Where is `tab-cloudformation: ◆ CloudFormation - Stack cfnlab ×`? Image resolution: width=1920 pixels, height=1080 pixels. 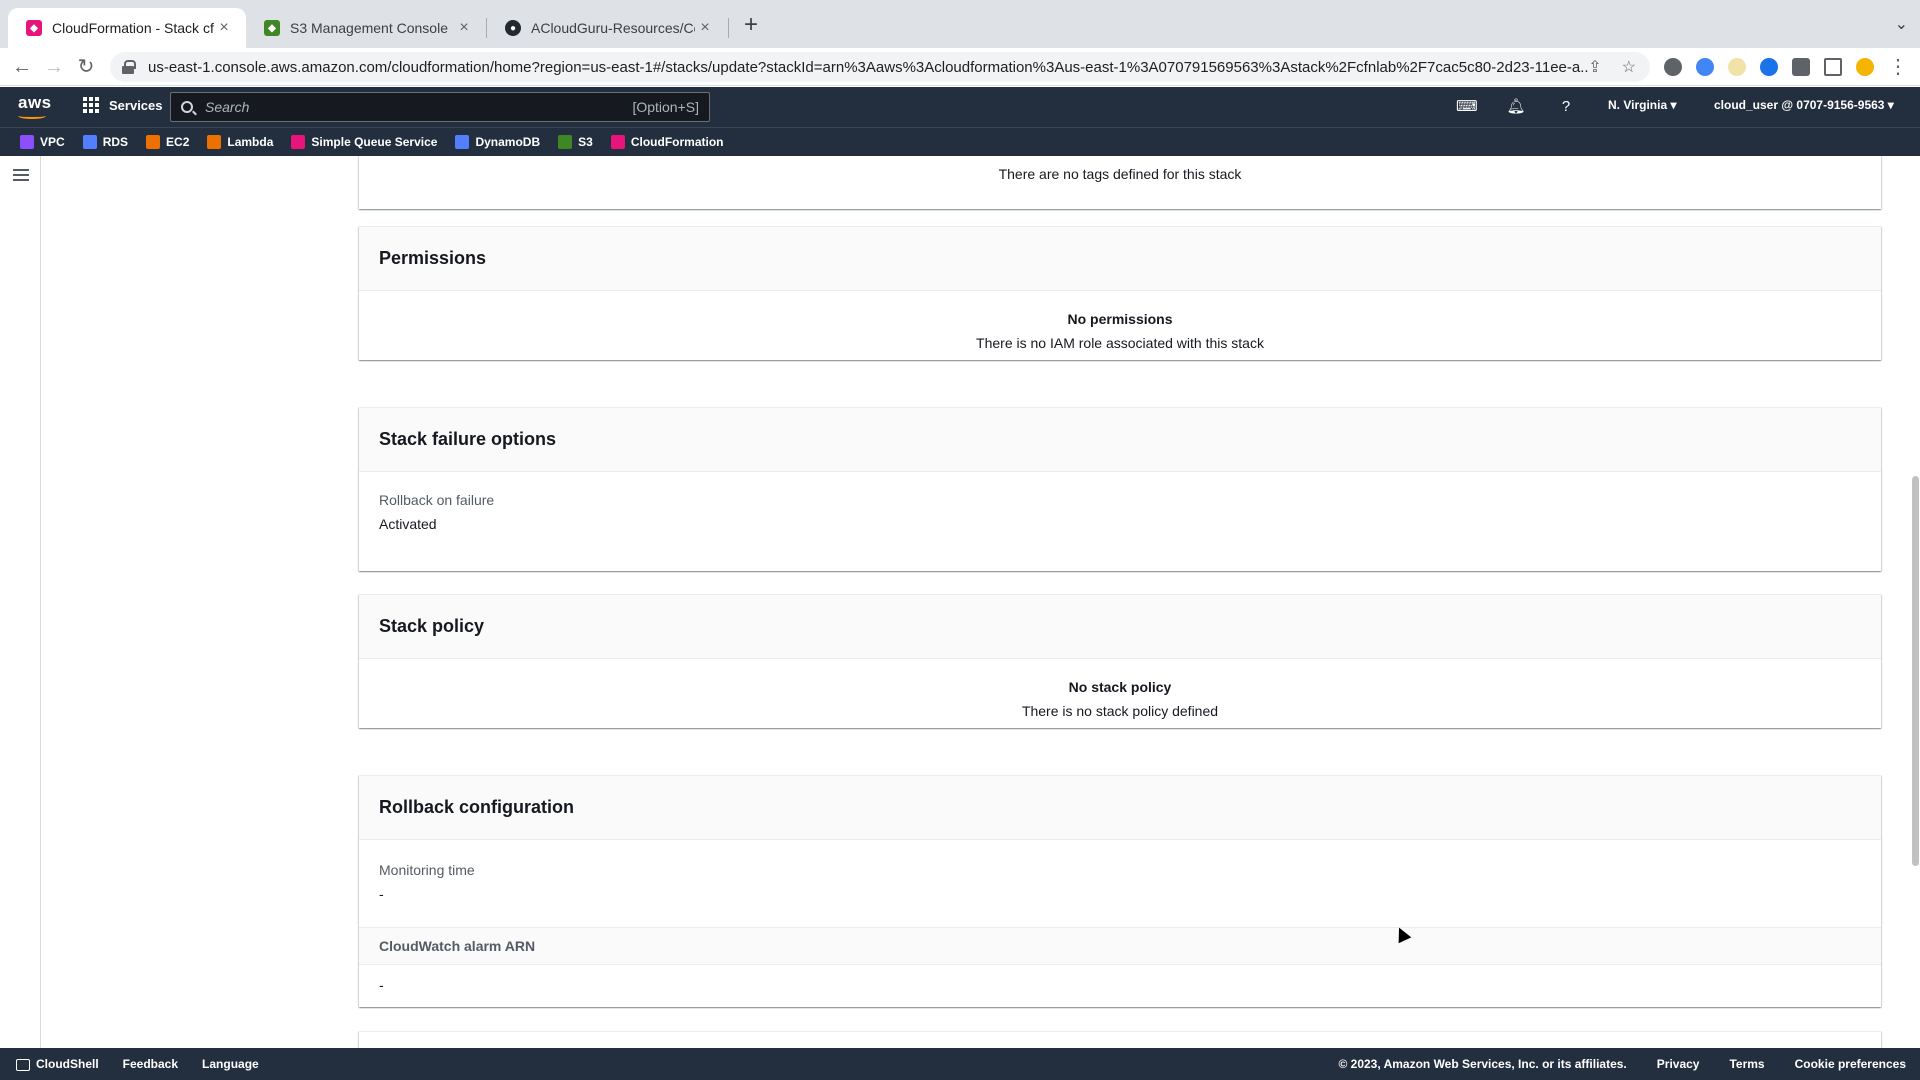
tab-cloudformation: ◆ CloudFormation - Stack cfnlab × is located at coordinates (127, 28).